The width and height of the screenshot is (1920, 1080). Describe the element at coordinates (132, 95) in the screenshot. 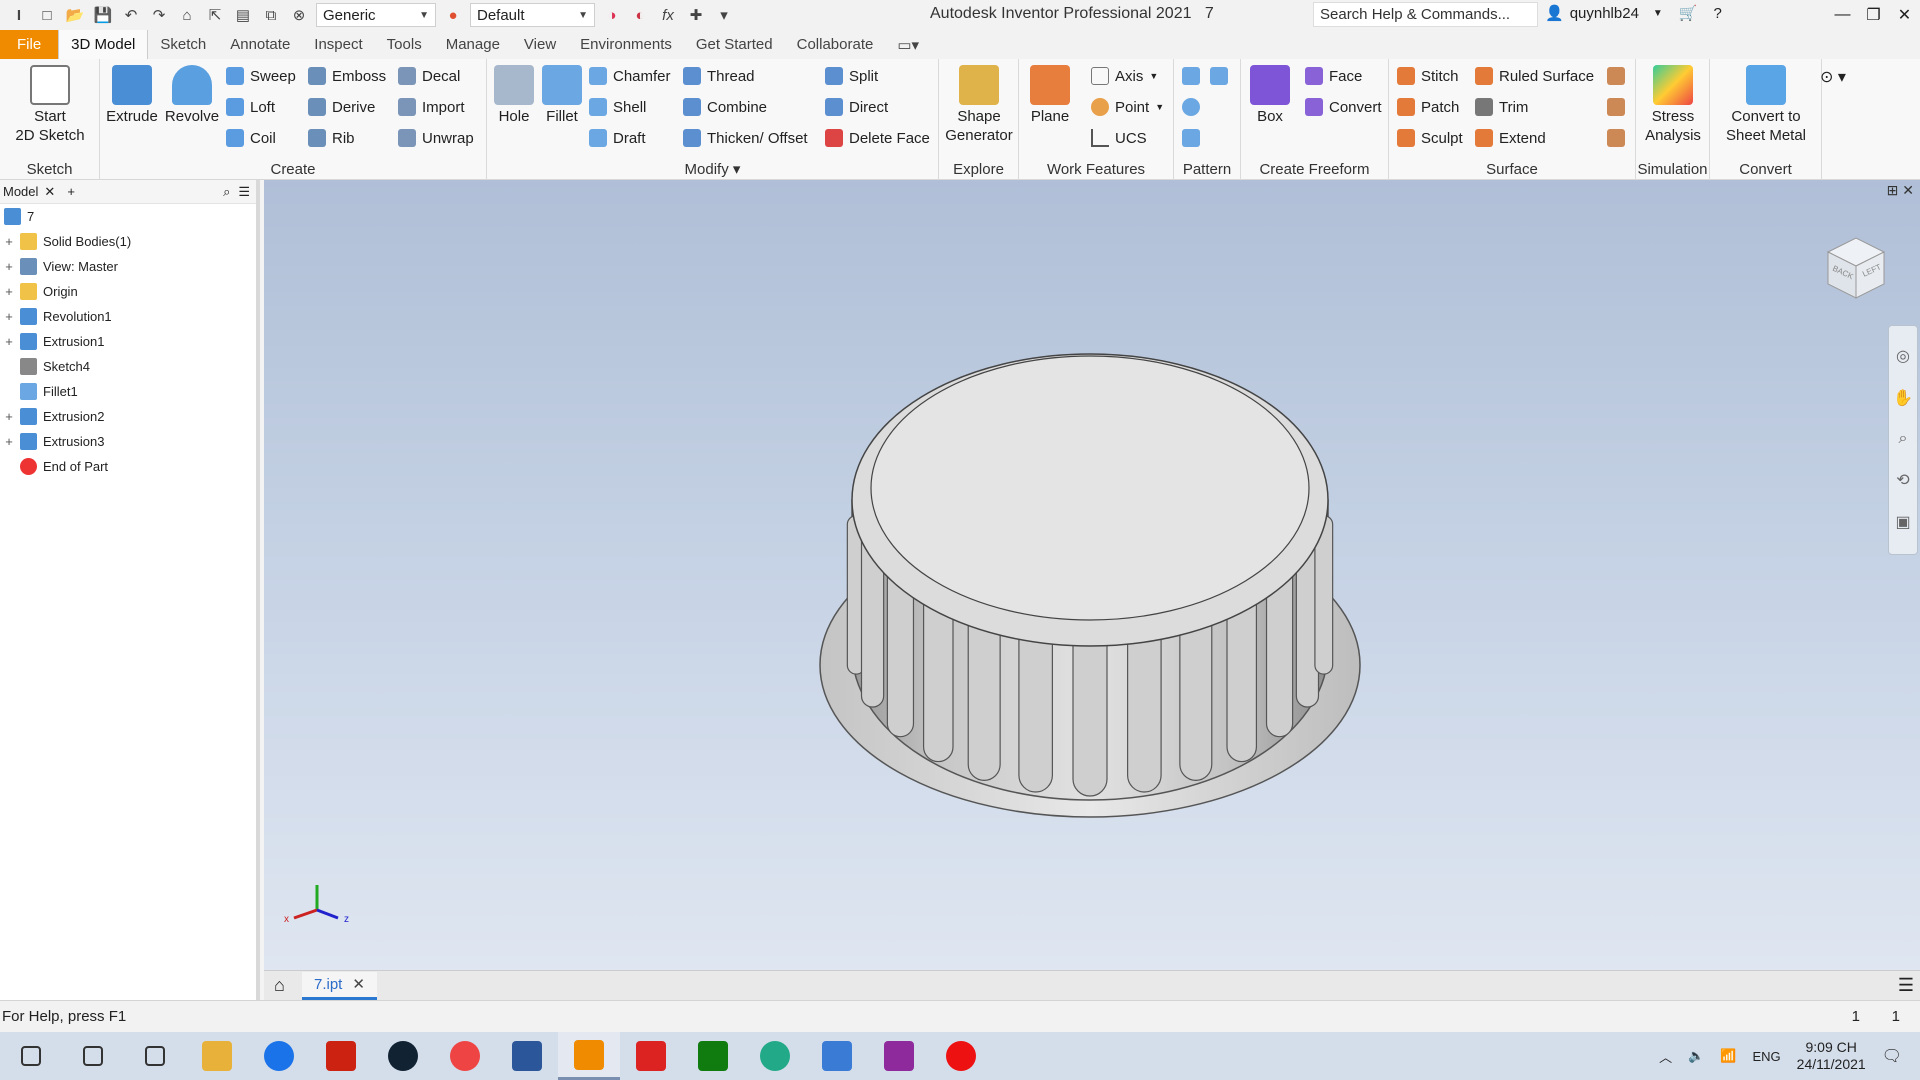

I see `extrude-button: Extrude` at that location.